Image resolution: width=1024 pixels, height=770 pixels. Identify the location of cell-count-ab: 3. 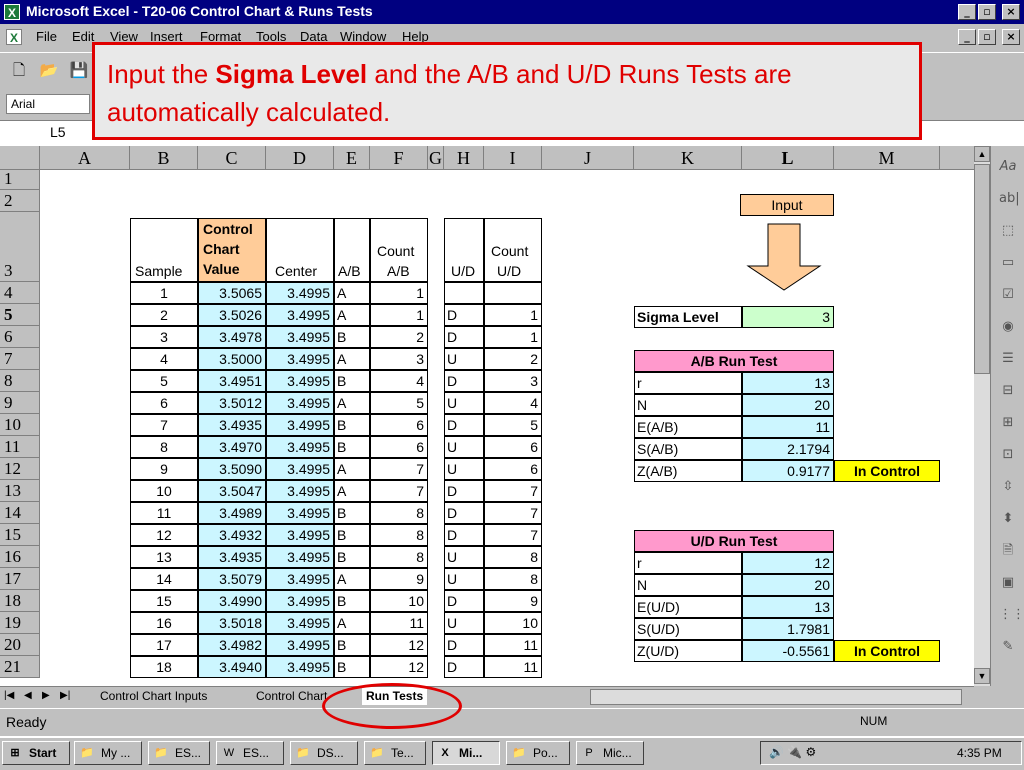
(399, 359).